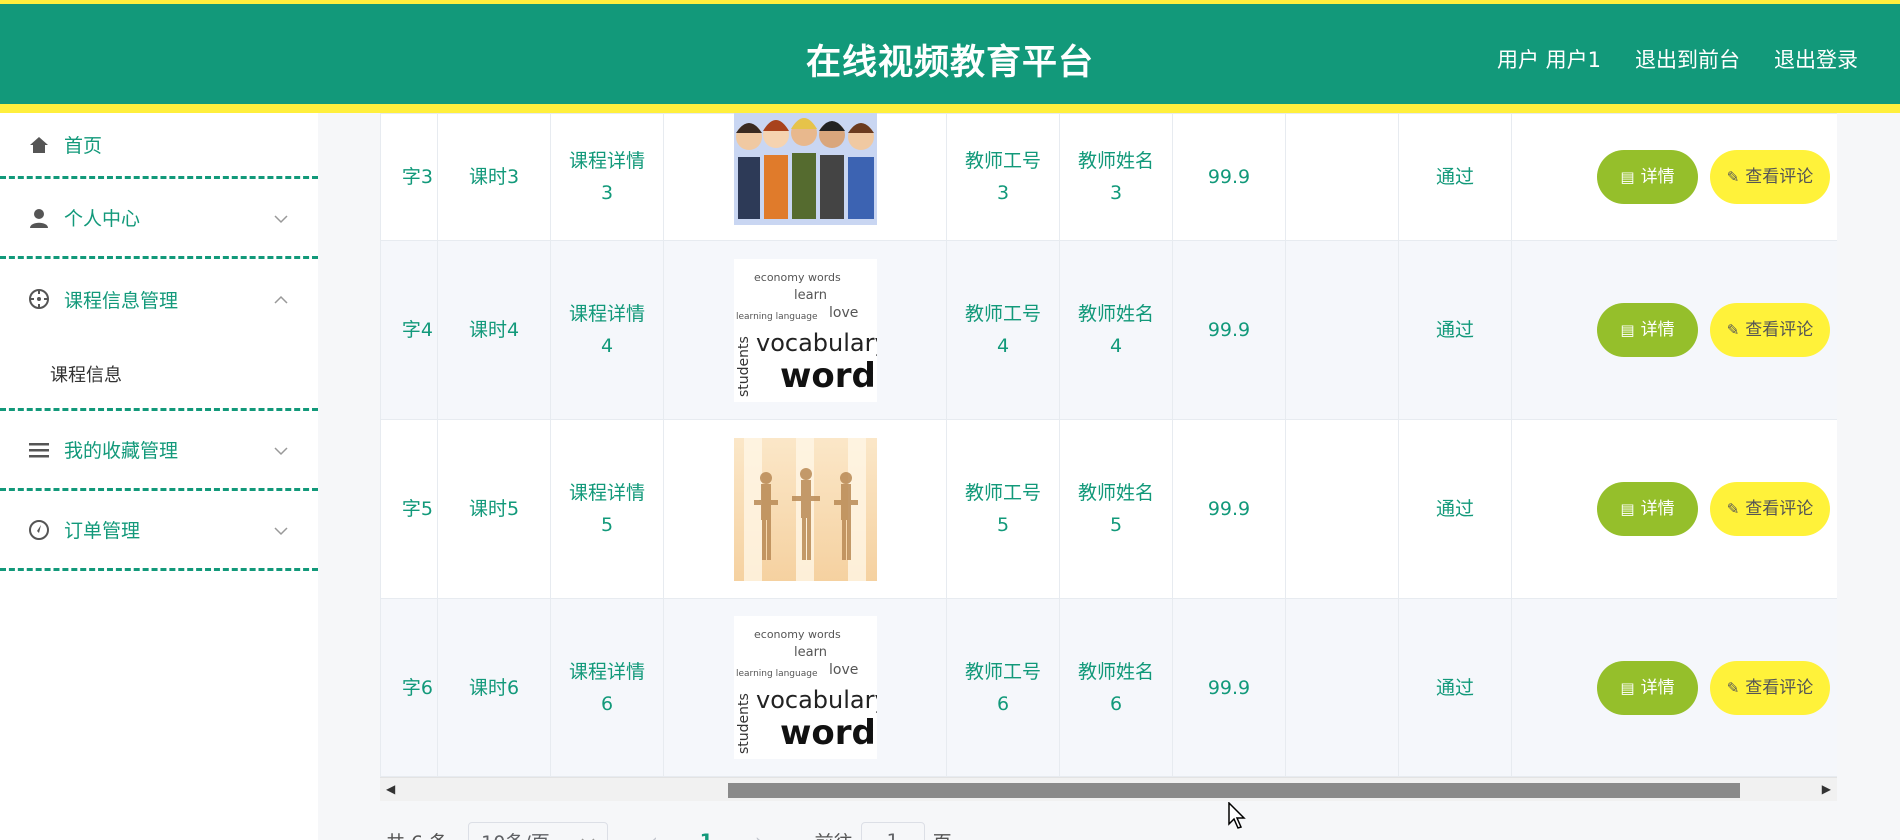 This screenshot has height=840, width=1900. What do you see at coordinates (102, 219) in the screenshot?
I see `sidebar-item-label: 个人中心` at bounding box center [102, 219].